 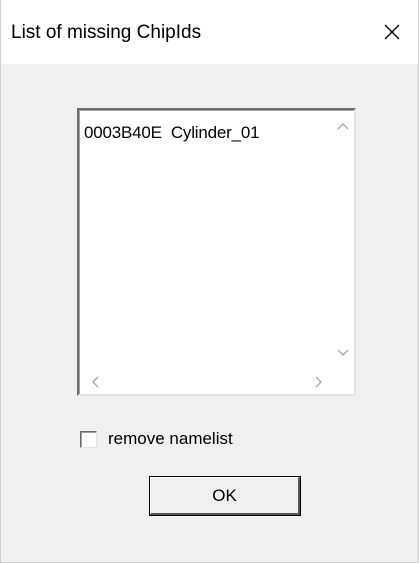 I want to click on chevron-down-icon, so click(x=343, y=352).